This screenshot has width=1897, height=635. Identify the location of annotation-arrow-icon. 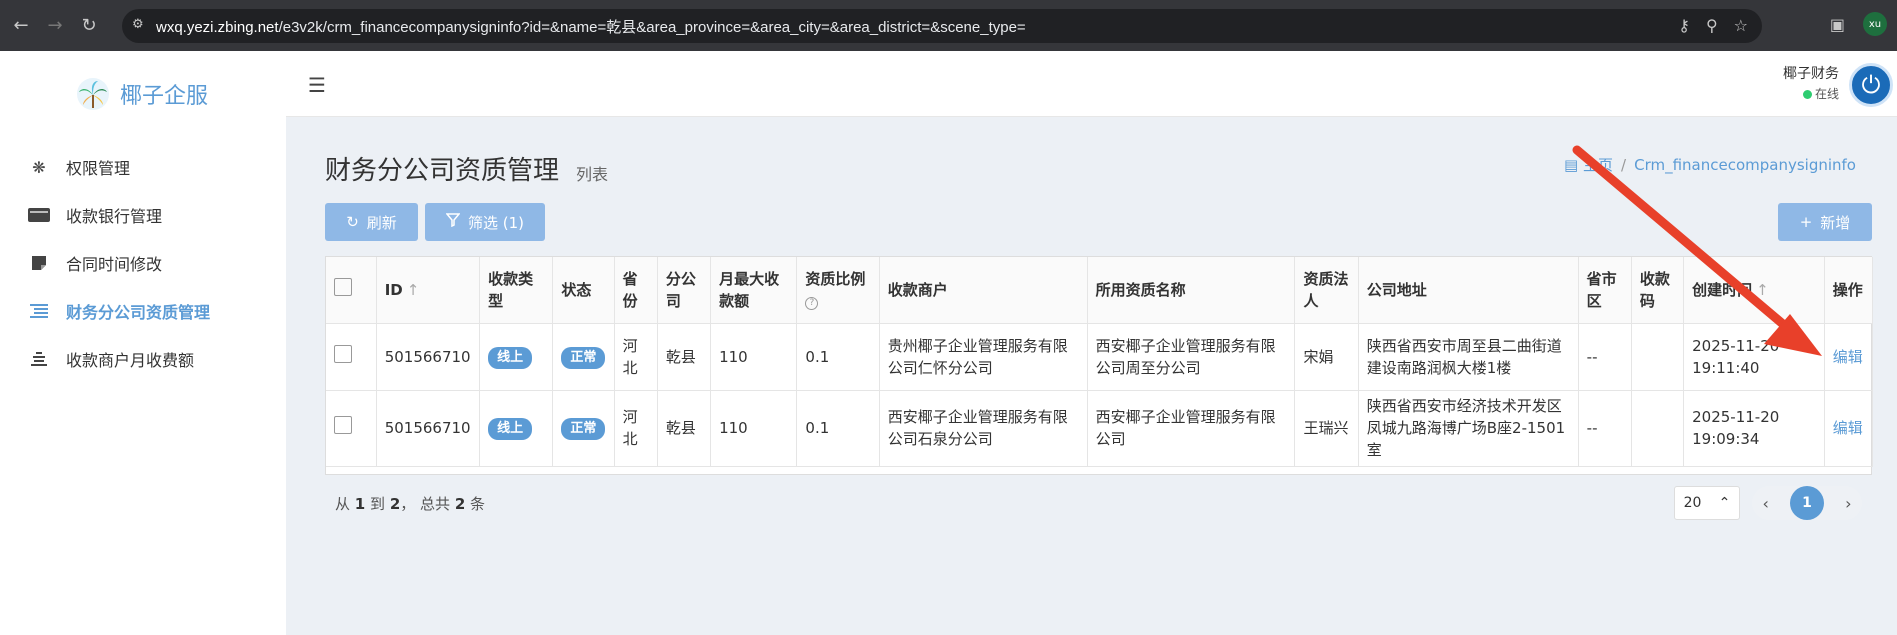
(1697, 250).